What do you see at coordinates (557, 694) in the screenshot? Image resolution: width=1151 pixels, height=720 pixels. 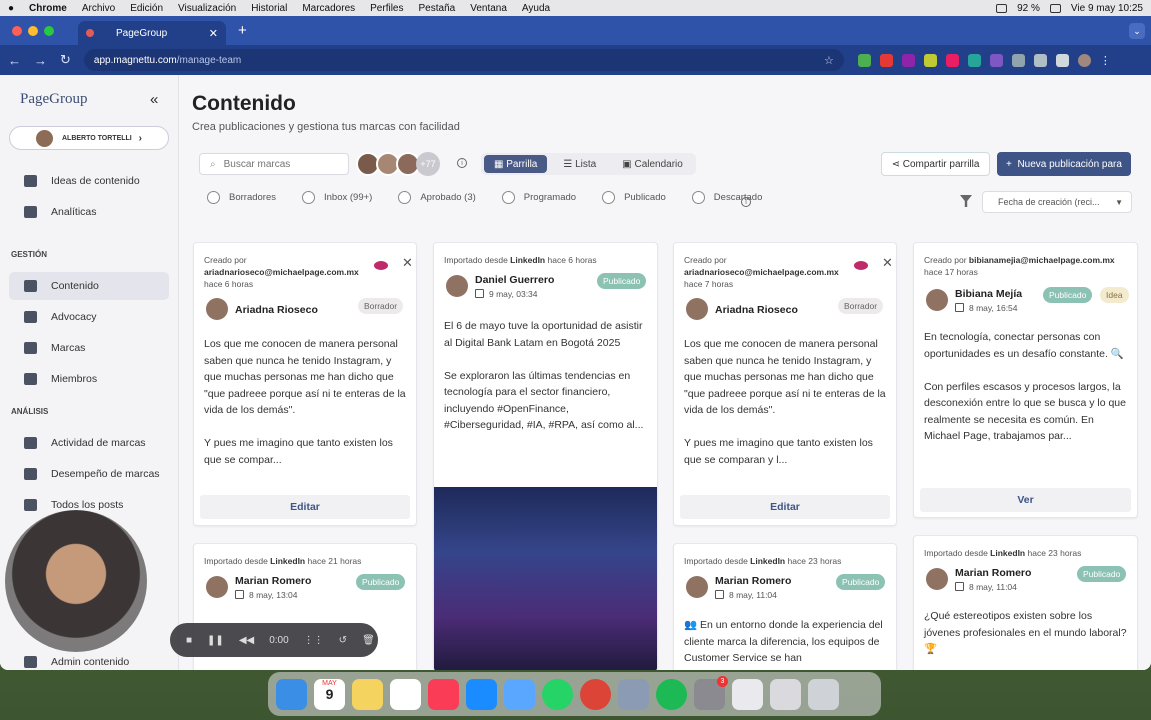 I see `whatsapp-icon` at bounding box center [557, 694].